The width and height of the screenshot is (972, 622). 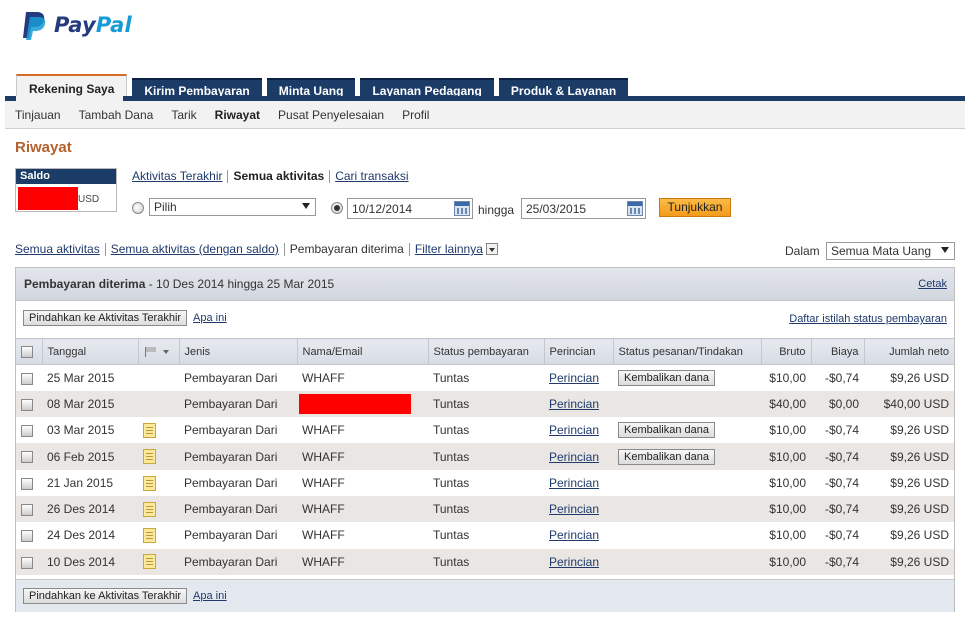 What do you see at coordinates (27, 351) in the screenshot?
I see `select-all-checkbox` at bounding box center [27, 351].